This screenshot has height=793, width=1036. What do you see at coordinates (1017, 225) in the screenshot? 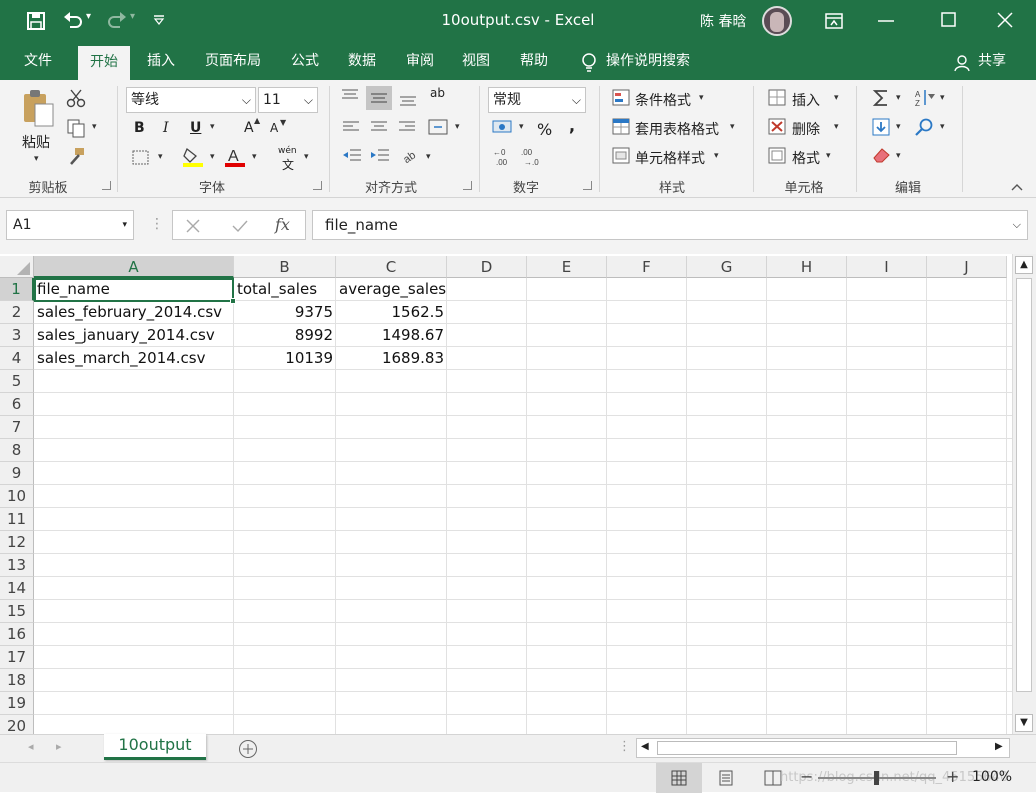
I see `expand-formula-bar-icon: ⌵` at bounding box center [1017, 225].